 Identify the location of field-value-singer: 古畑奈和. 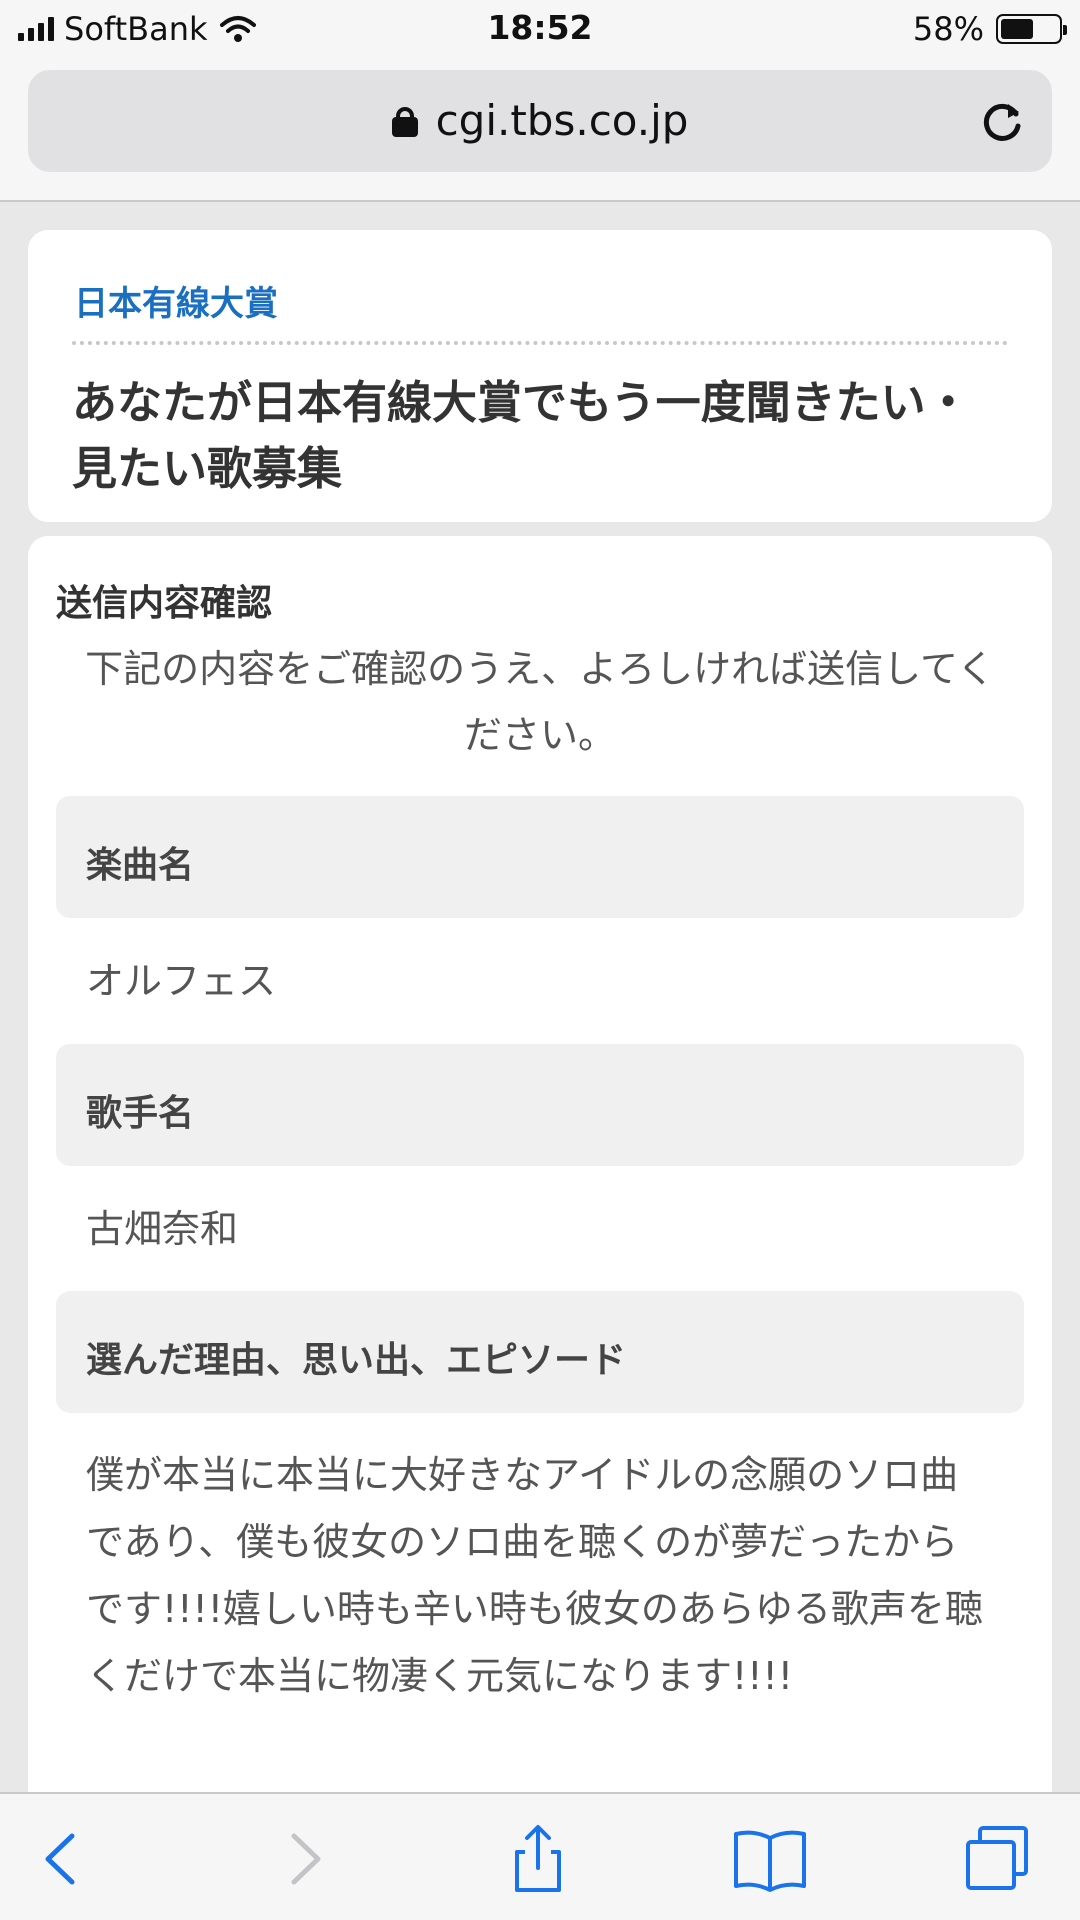
(162, 1229).